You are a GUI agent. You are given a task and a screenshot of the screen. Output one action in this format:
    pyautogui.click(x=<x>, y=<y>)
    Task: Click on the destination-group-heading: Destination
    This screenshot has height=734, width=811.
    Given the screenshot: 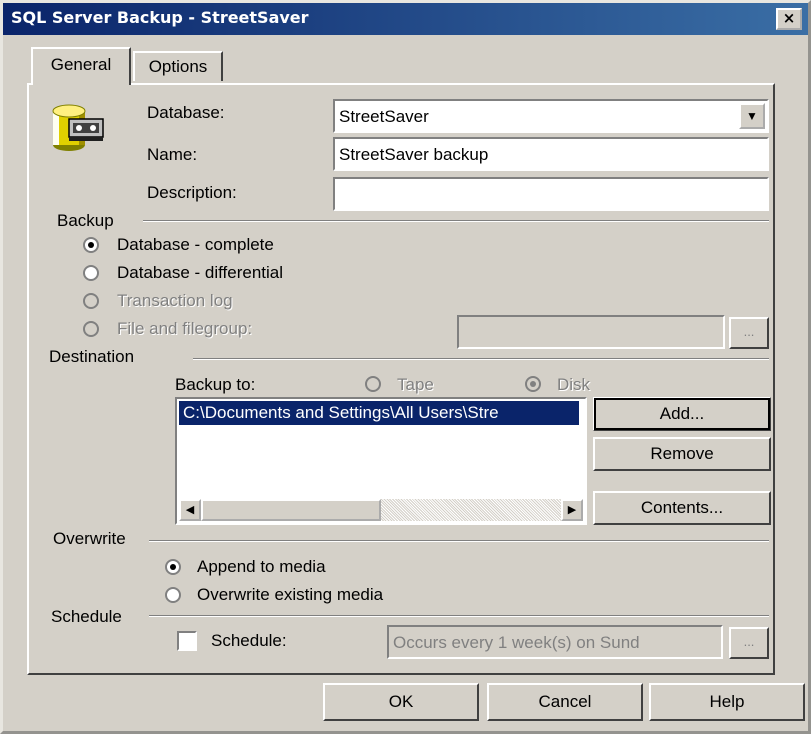 What is the action you would take?
    pyautogui.click(x=92, y=356)
    